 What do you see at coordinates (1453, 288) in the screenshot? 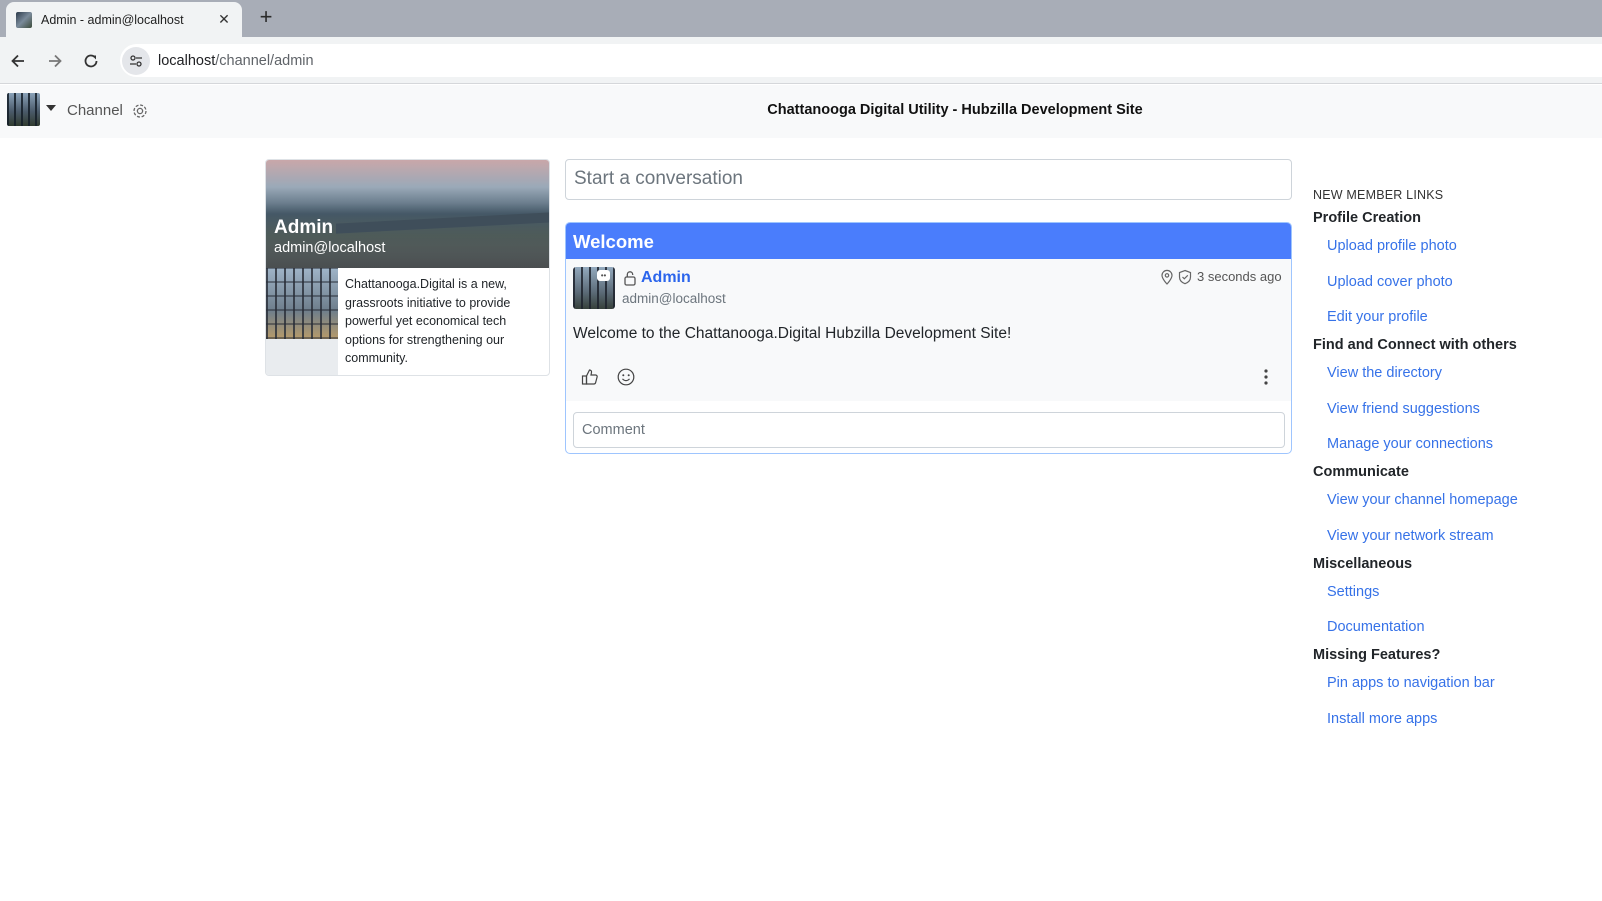
I see `link-upload-cover-photo: Upload cover photo` at bounding box center [1453, 288].